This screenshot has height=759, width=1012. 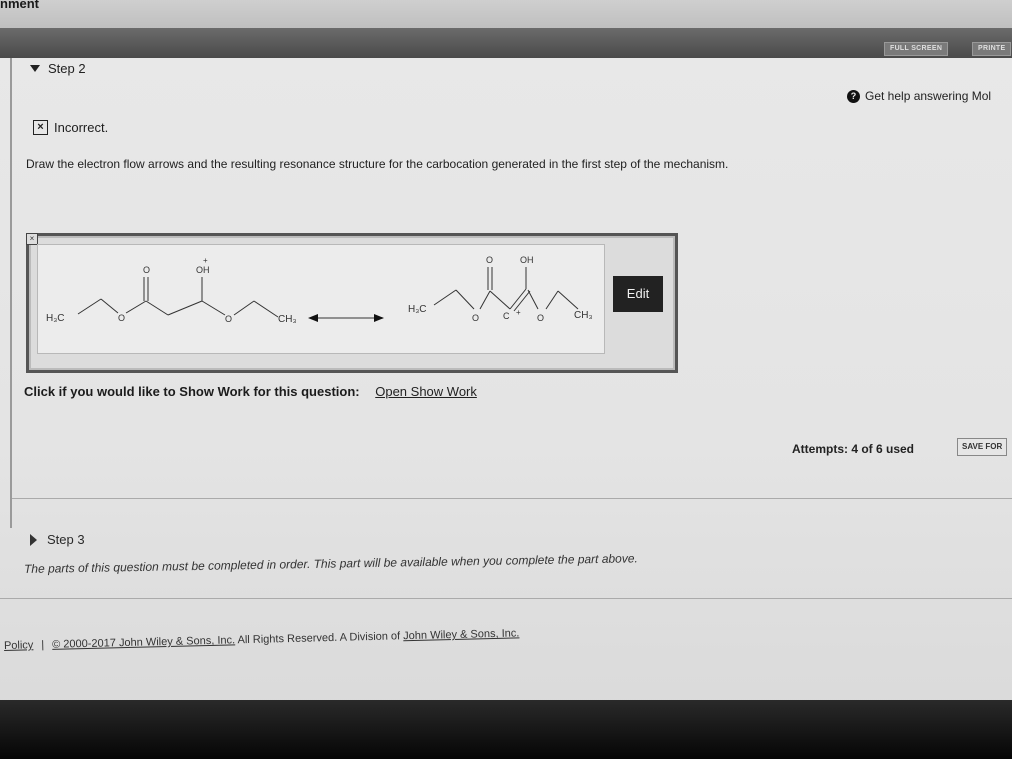 I want to click on right-o-ester-label: O, so click(x=475, y=318).